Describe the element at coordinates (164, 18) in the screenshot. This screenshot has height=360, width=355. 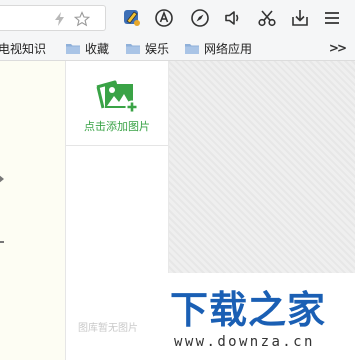
I see `adblock-icon` at that location.